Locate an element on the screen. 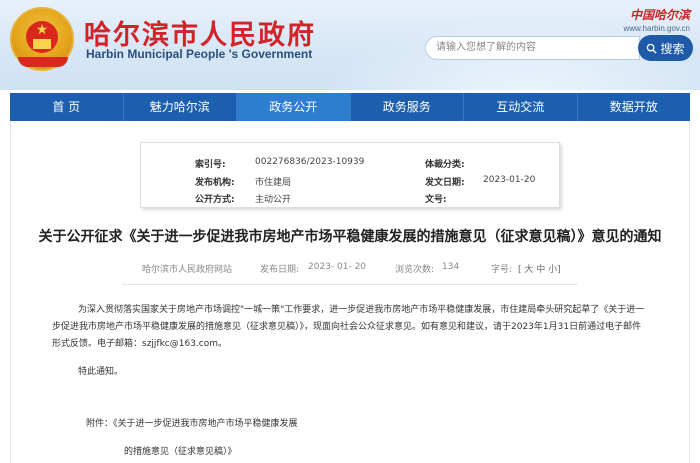  search-input: 请输入您想了解的内容 is located at coordinates (532, 48).